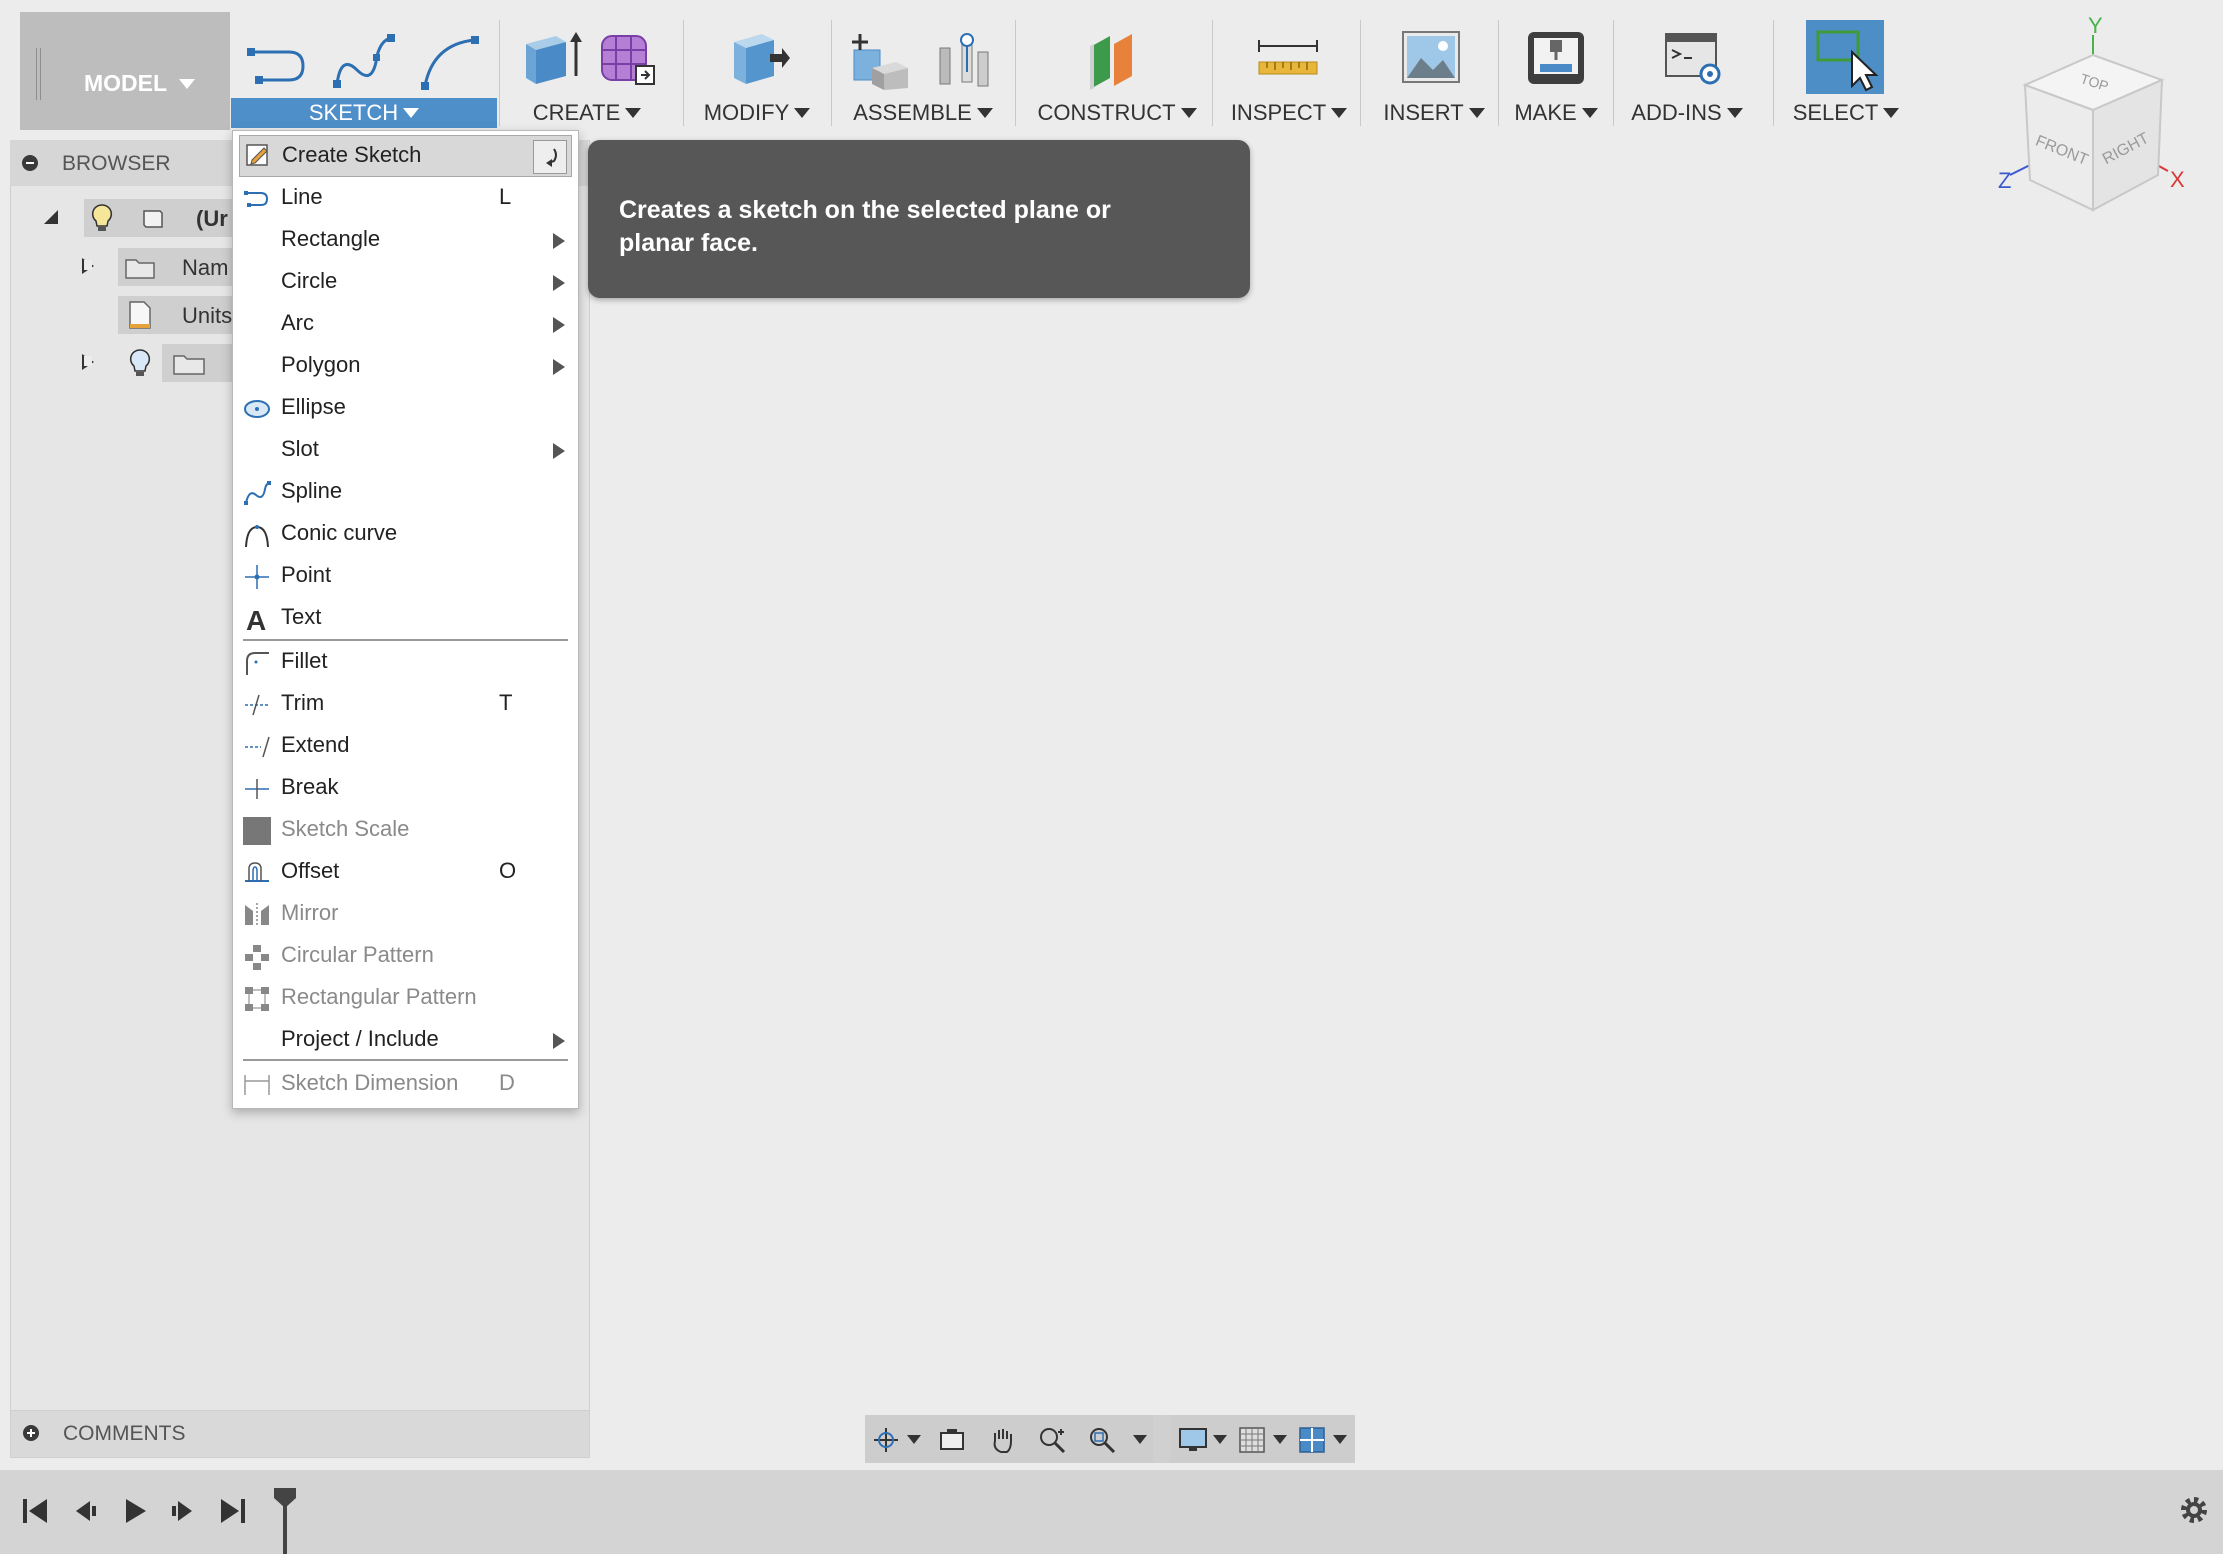 The image size is (2223, 1554). Describe the element at coordinates (405, 788) in the screenshot. I see `menu-item-break: Break` at that location.